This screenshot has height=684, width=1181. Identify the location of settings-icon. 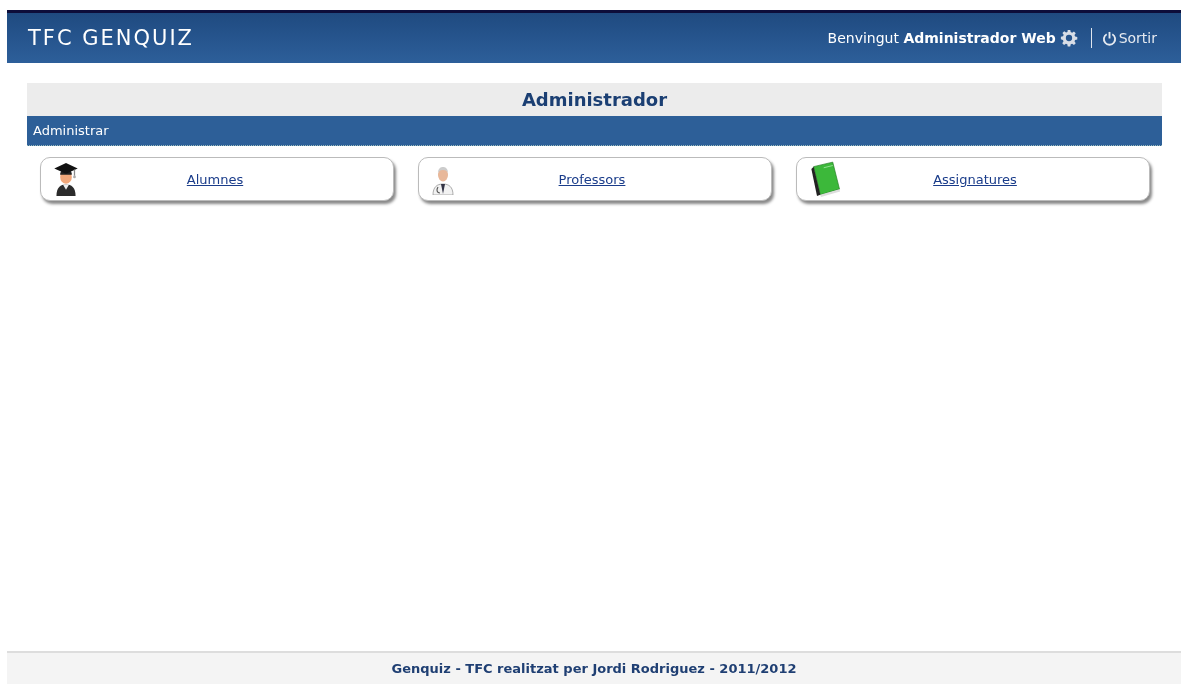
(1068, 38).